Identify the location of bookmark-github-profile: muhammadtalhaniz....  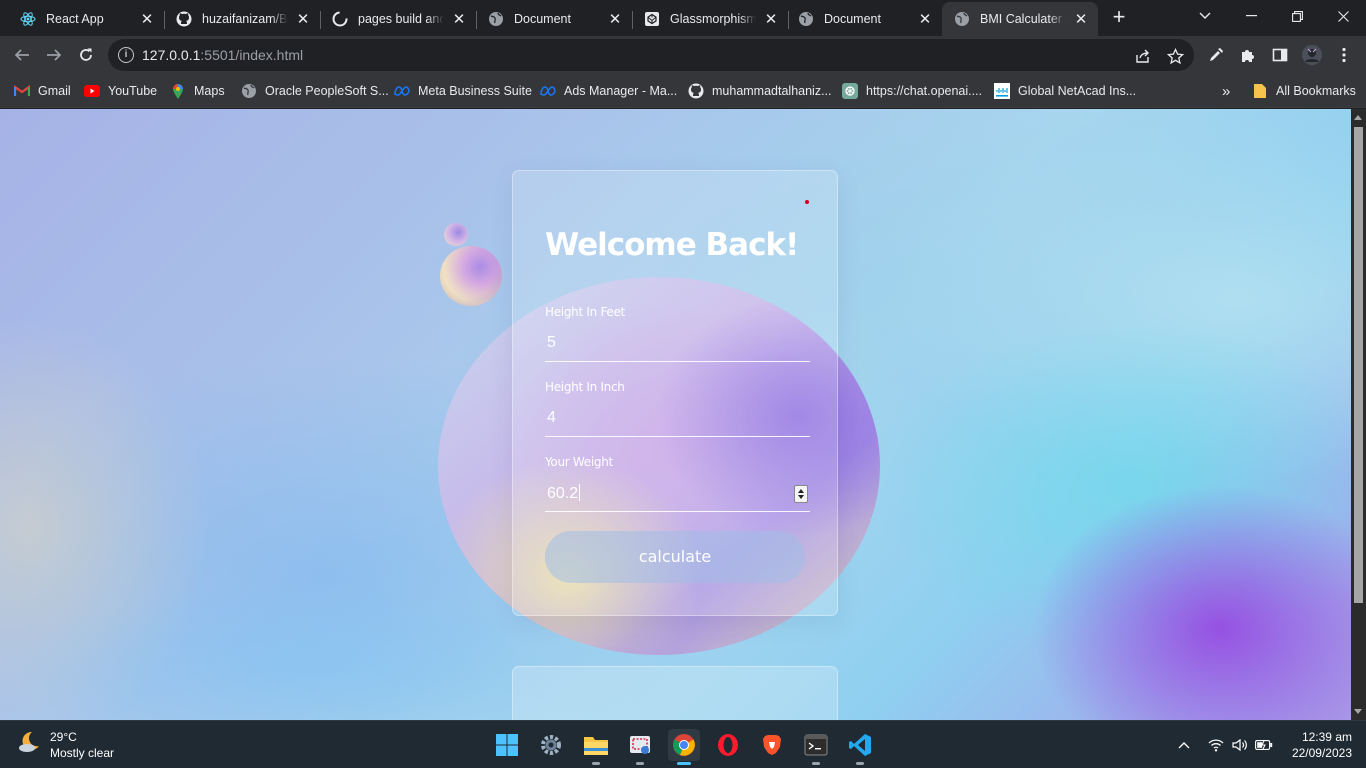
(760, 91).